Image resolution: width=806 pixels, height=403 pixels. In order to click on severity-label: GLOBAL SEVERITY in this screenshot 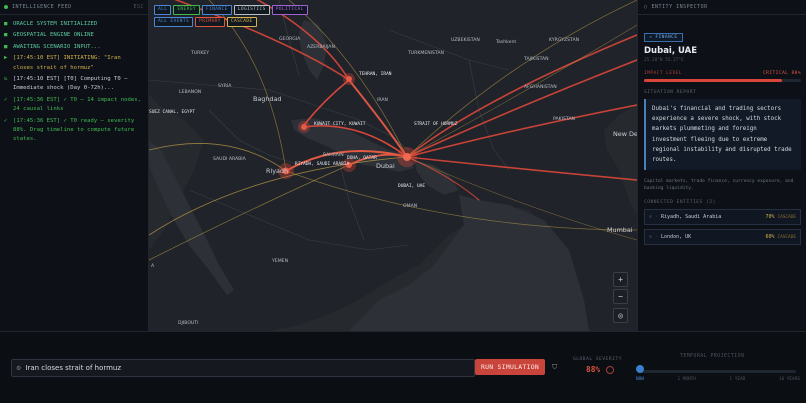, I will do `click(597, 359)`.